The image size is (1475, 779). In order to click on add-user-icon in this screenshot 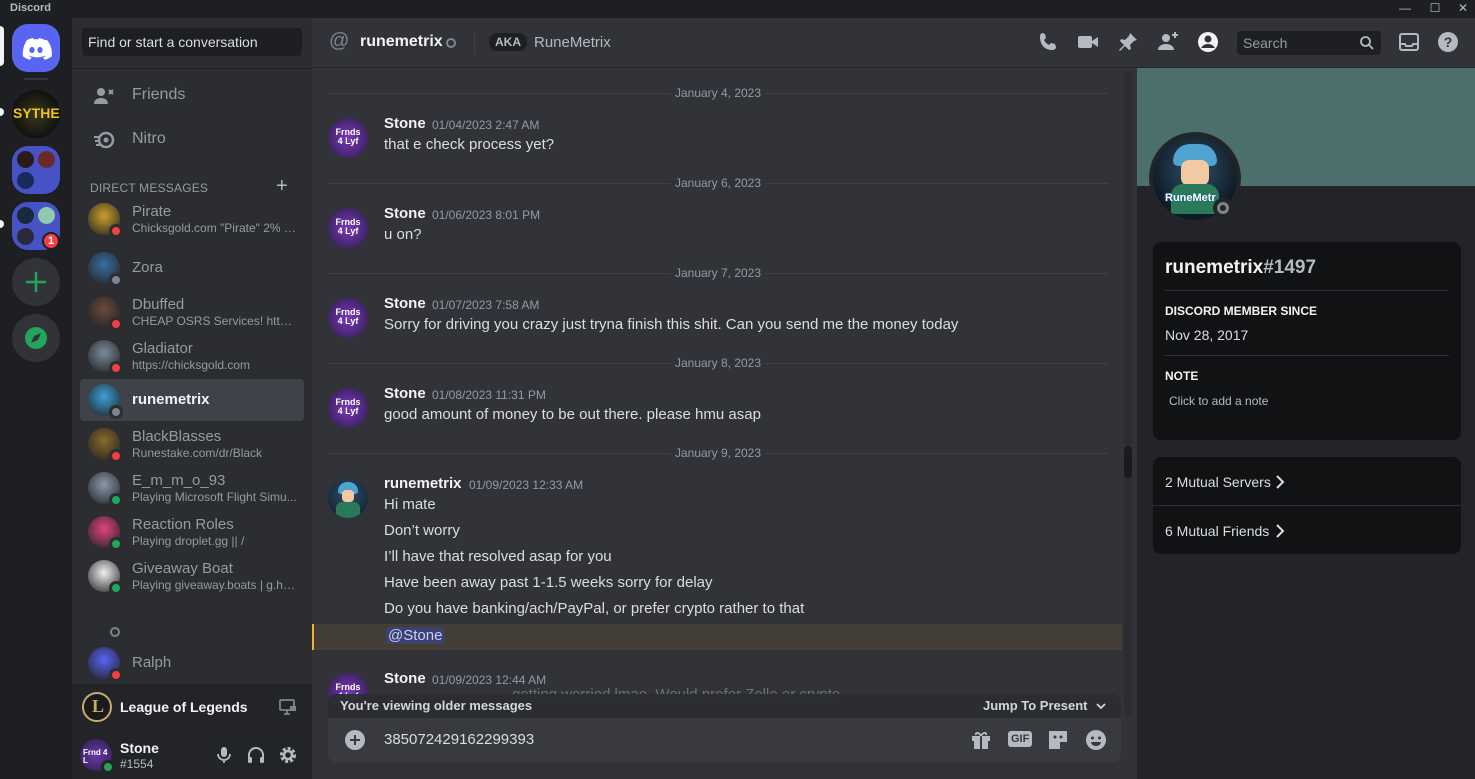, I will do `click(1168, 41)`.